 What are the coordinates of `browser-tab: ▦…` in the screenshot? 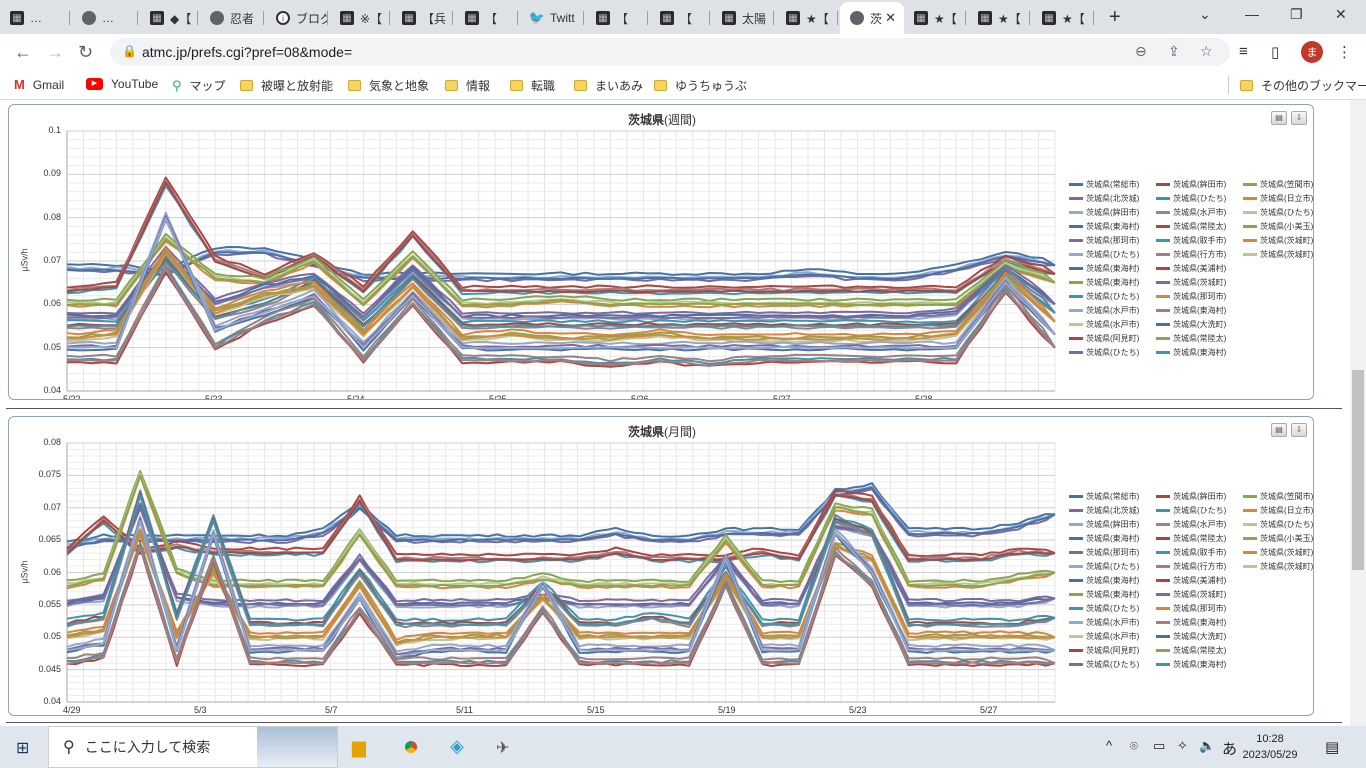 It's located at (35, 18).